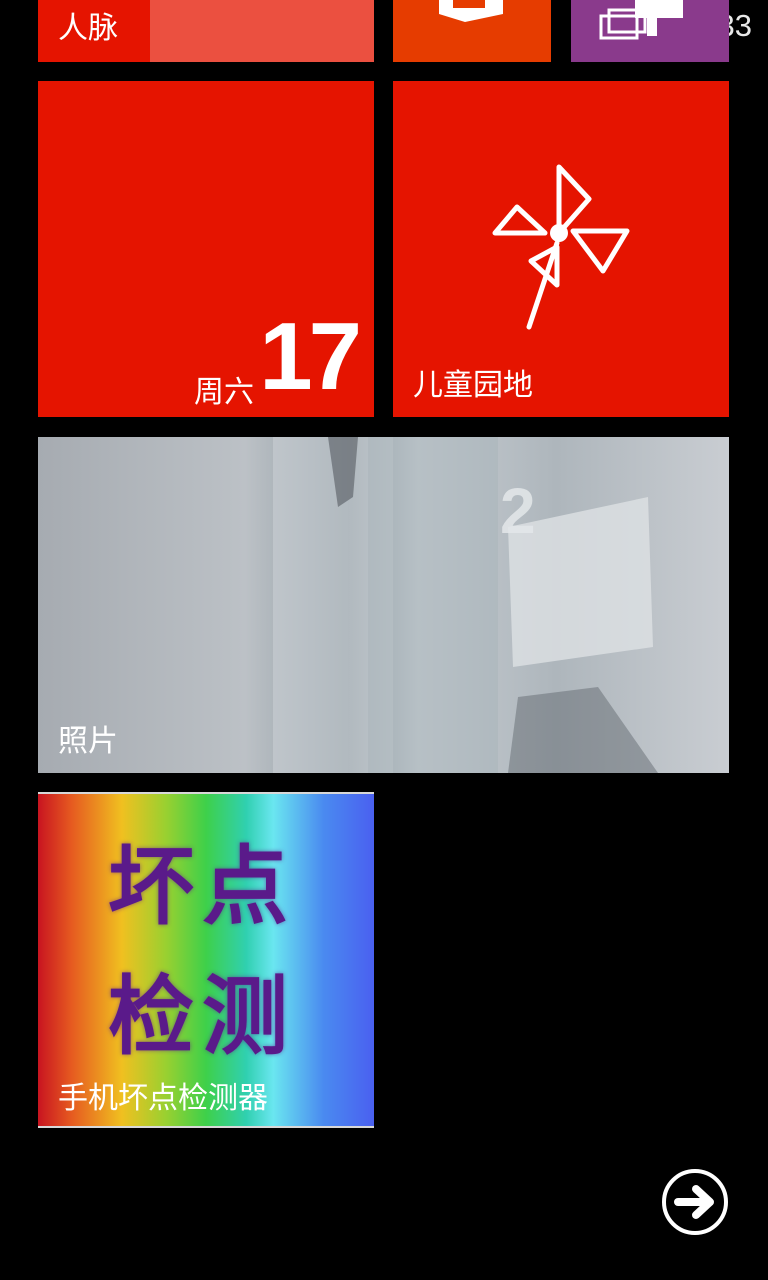 This screenshot has width=768, height=1280. Describe the element at coordinates (202, 887) in the screenshot. I see `dead-pixel-art-line1: 坏点` at that location.